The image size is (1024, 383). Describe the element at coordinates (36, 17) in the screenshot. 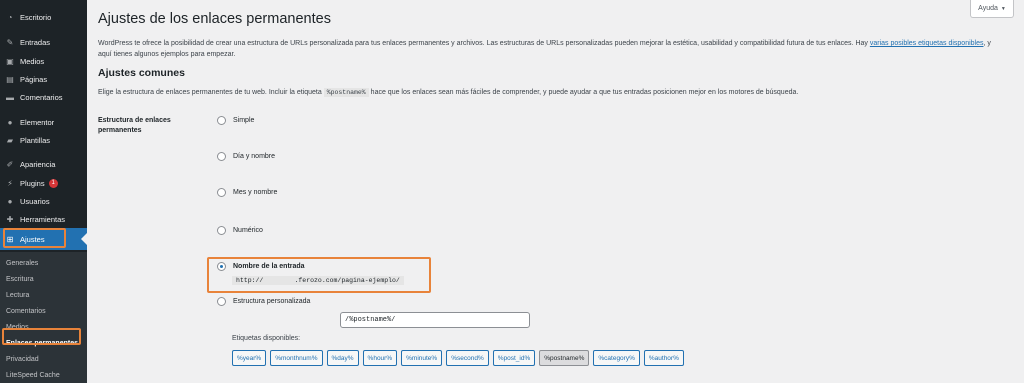

I see `sidebar-item-label: Escritorio` at that location.